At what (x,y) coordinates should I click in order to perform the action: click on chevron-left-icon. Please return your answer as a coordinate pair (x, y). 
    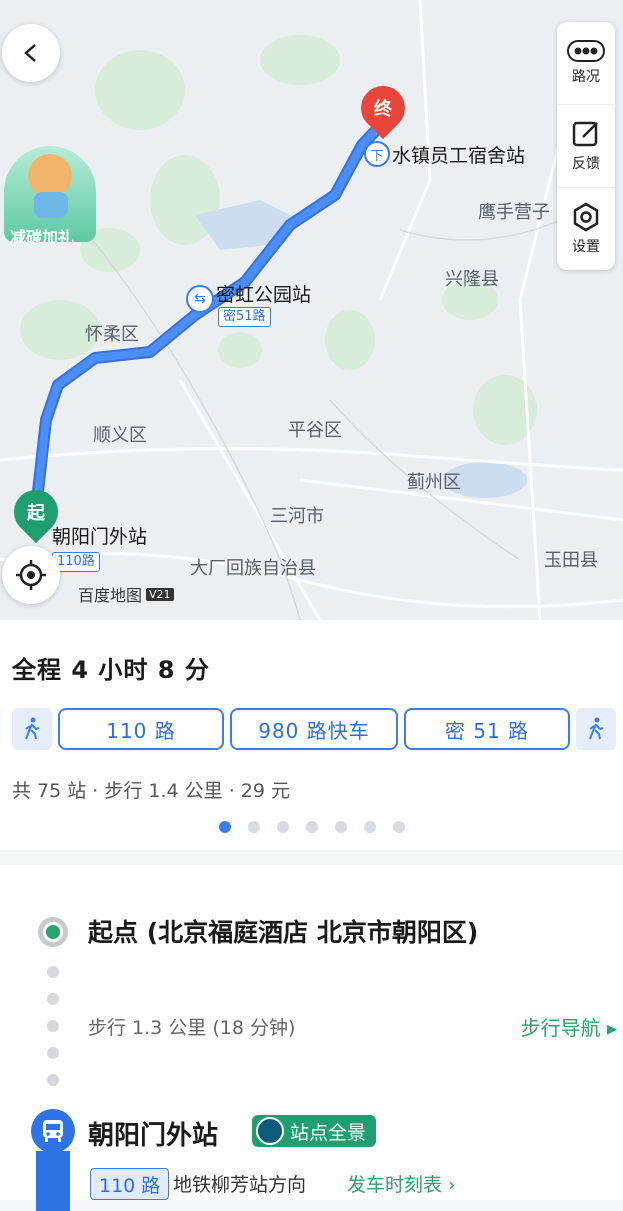
    Looking at the image, I should click on (30, 53).